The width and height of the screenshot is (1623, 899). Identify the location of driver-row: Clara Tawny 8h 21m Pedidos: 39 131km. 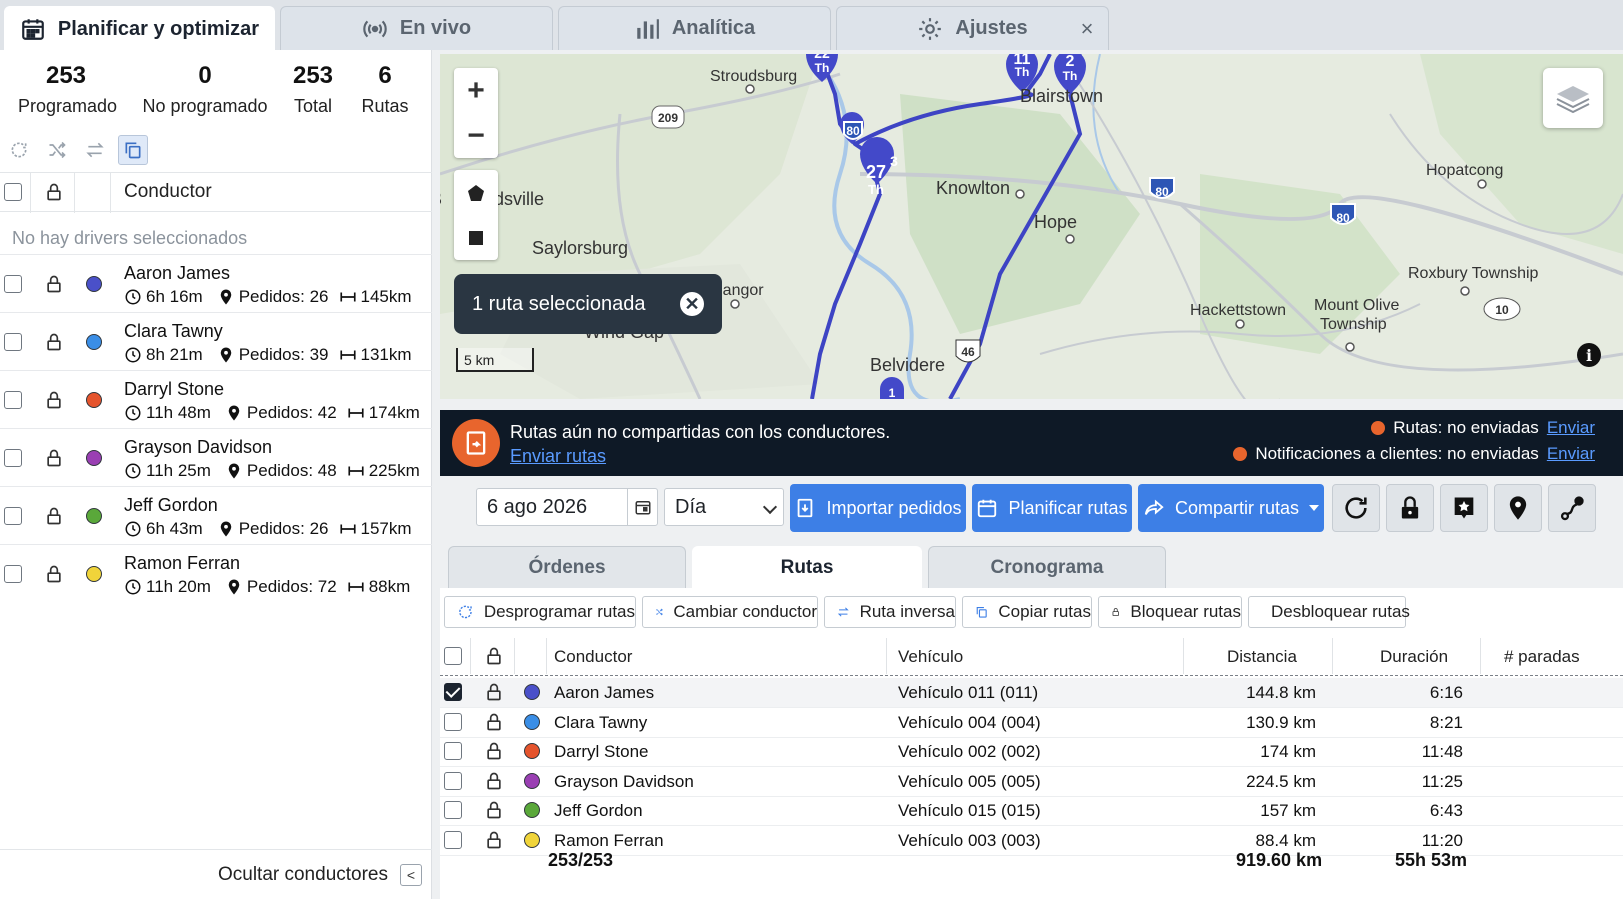
(216, 342).